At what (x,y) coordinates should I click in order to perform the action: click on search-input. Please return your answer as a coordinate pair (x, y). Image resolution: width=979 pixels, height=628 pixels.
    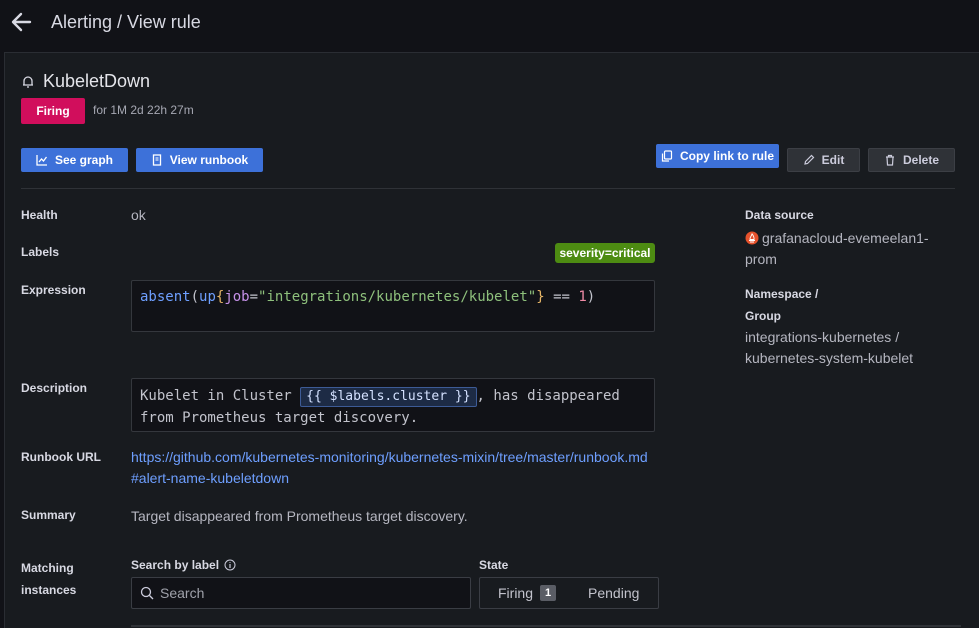
    Looking at the image, I should click on (310, 593).